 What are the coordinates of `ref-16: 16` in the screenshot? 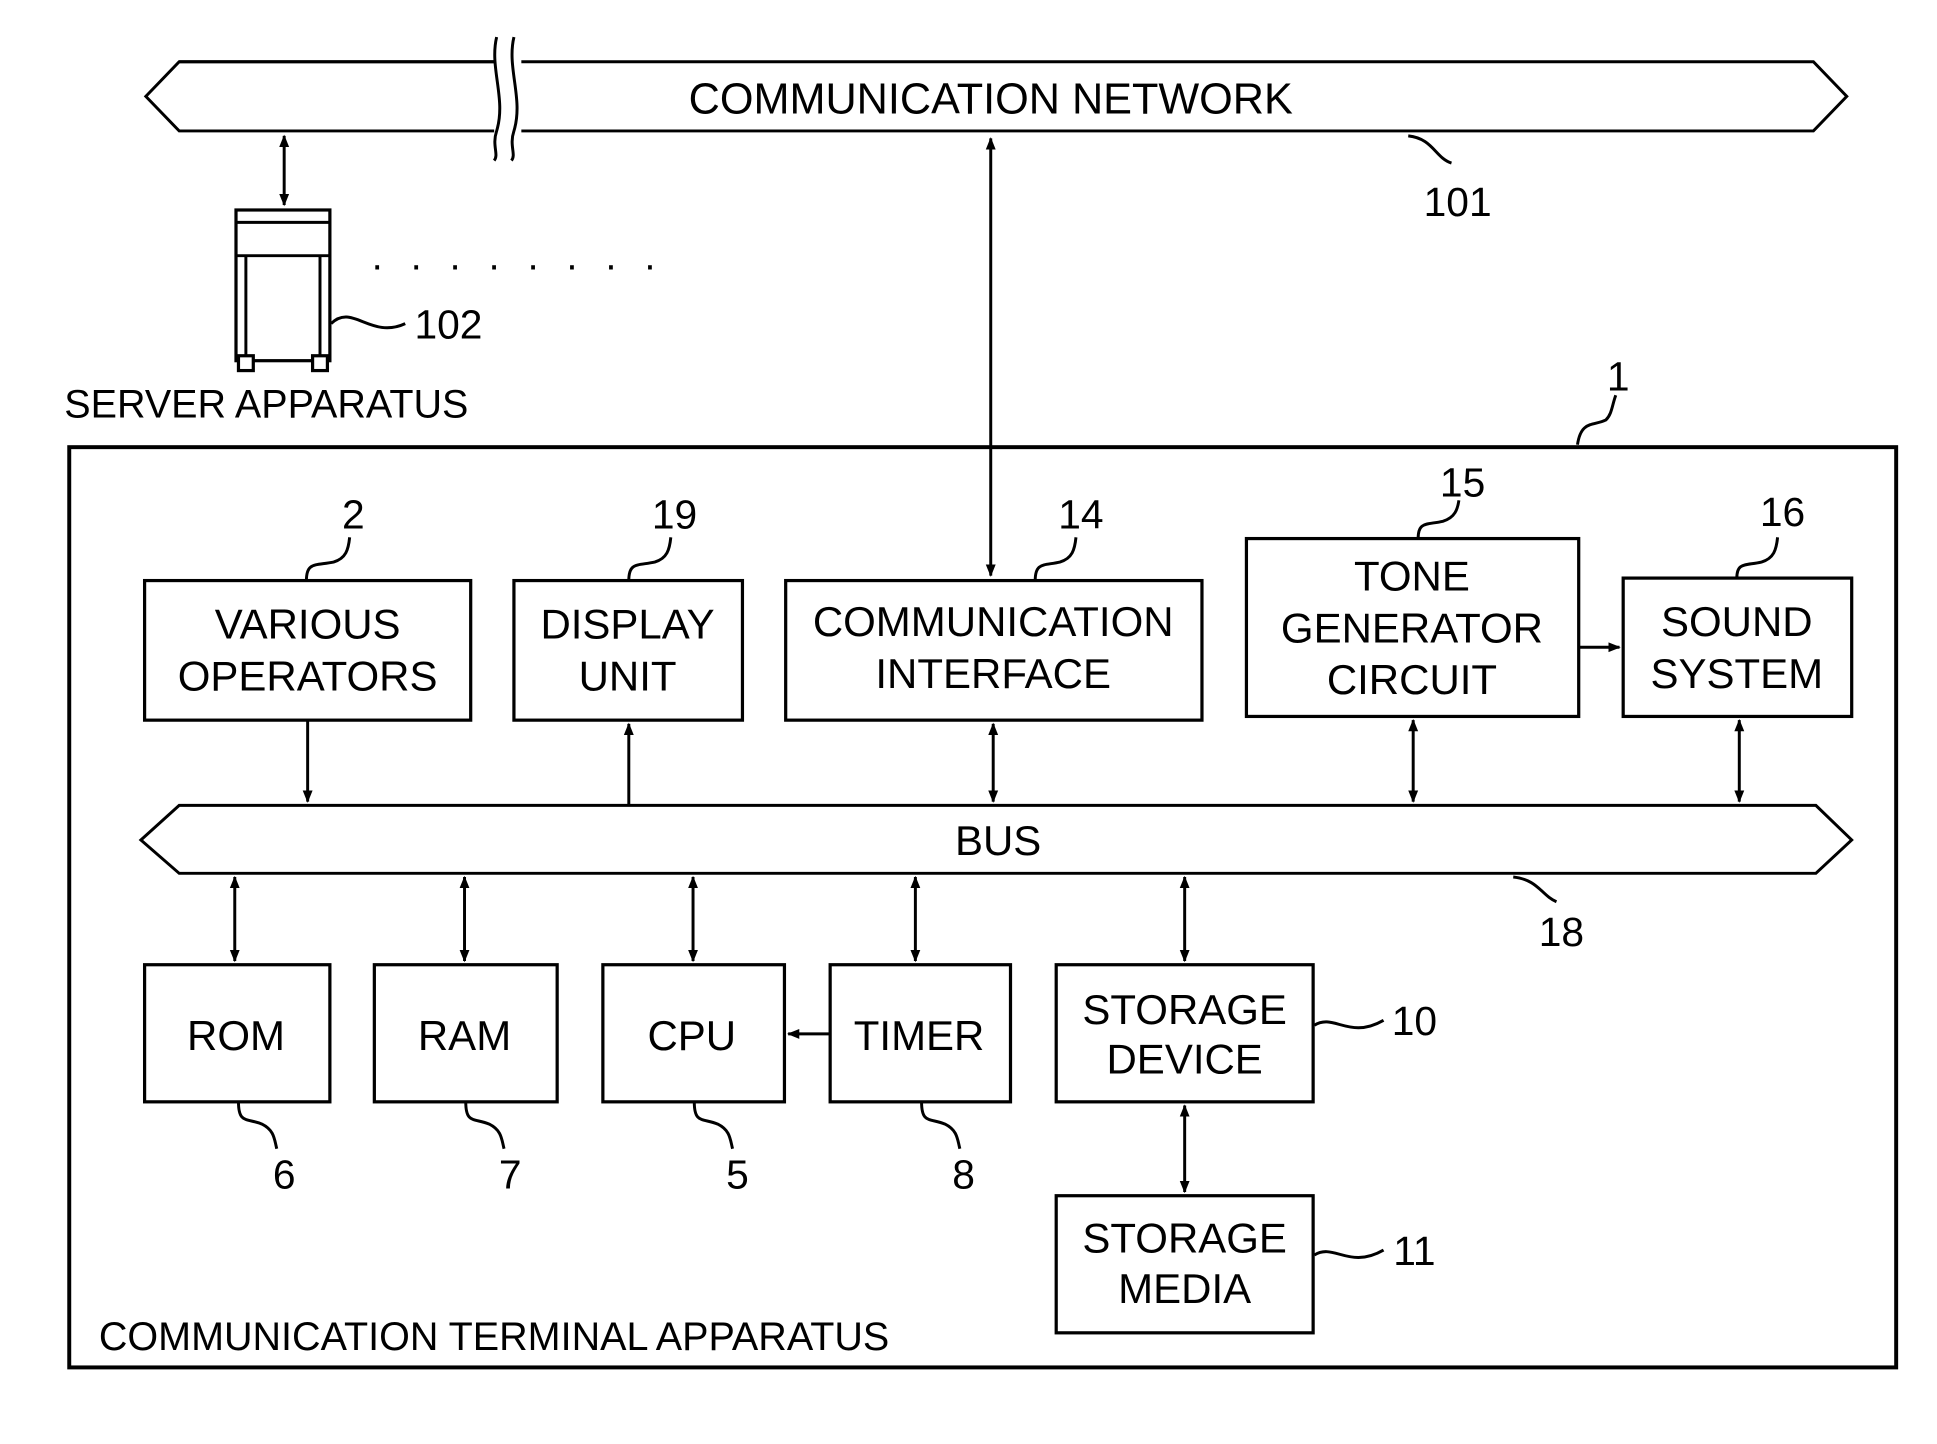 It's located at (1782, 512).